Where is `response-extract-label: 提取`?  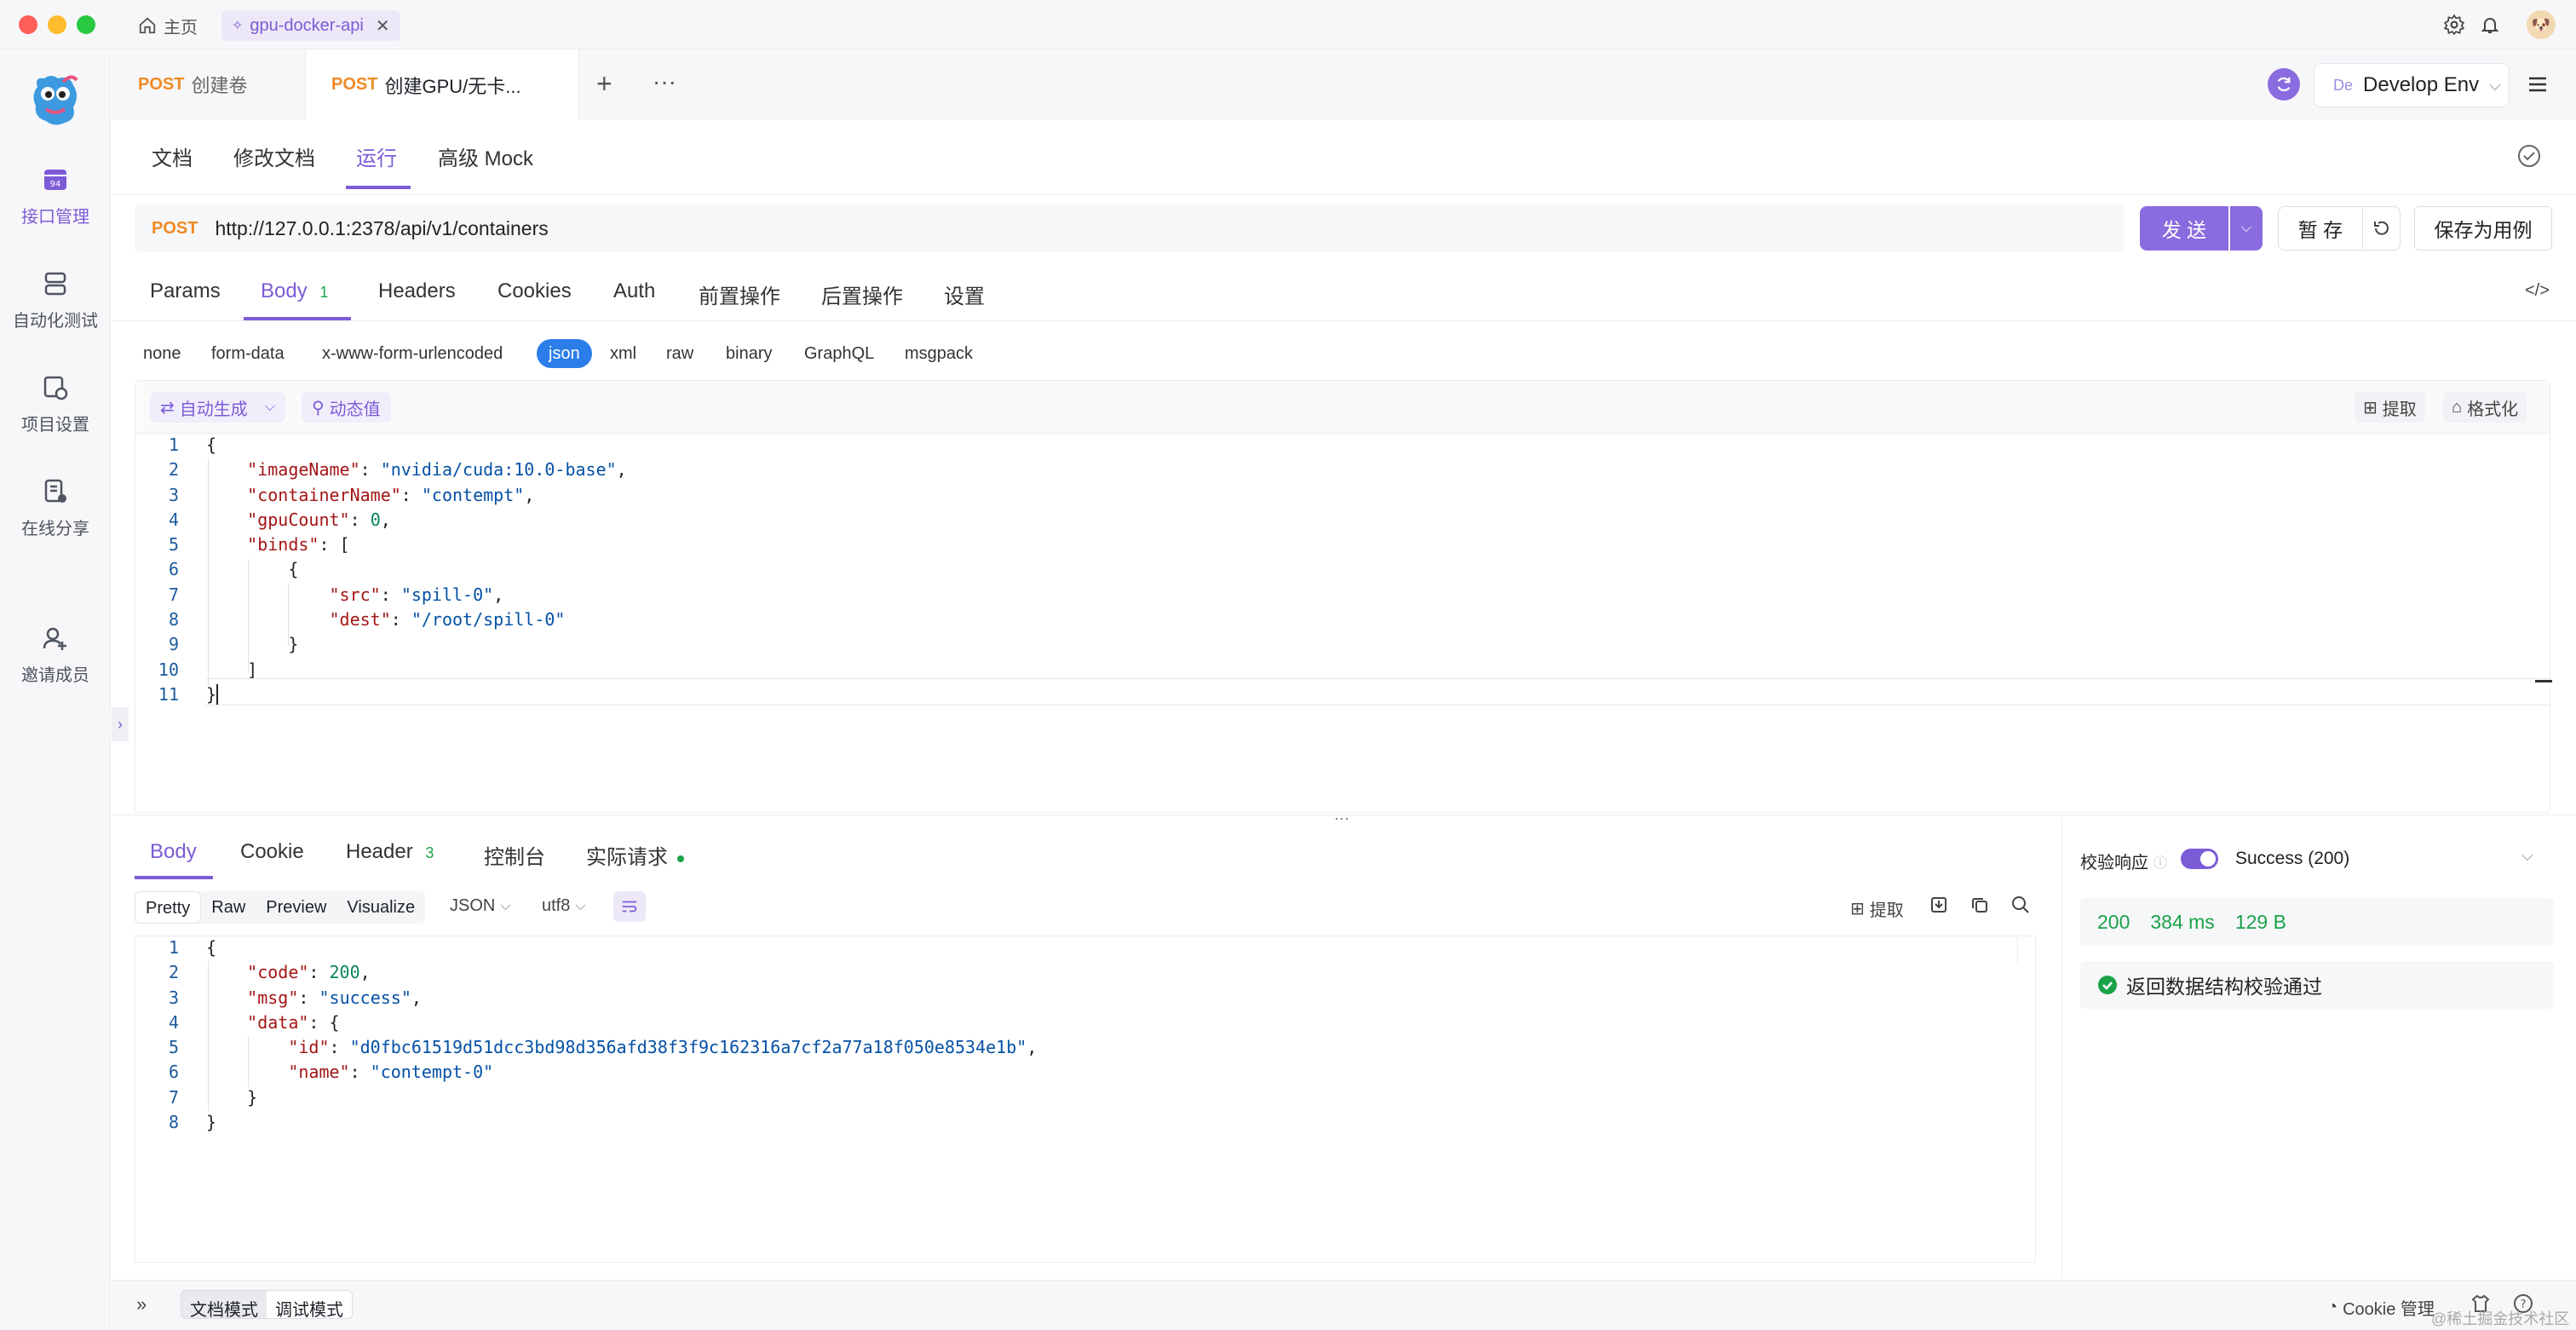 response-extract-label: 提取 is located at coordinates (1887, 910).